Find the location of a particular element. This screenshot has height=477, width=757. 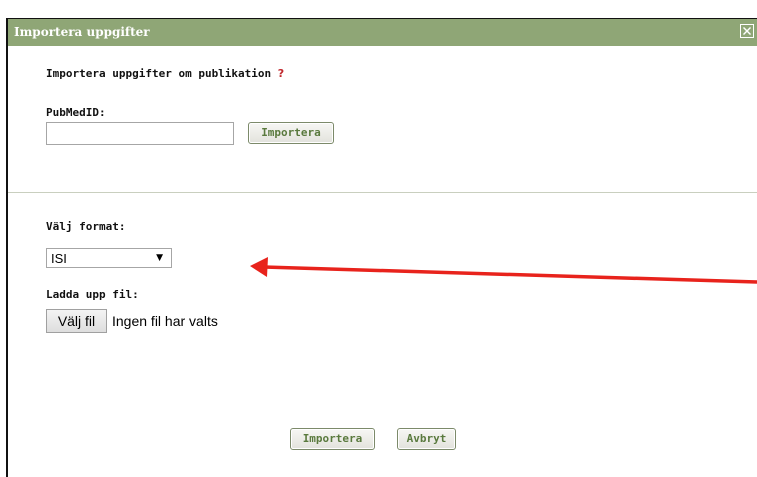

format-select: ISI ▼ is located at coordinates (109, 258).